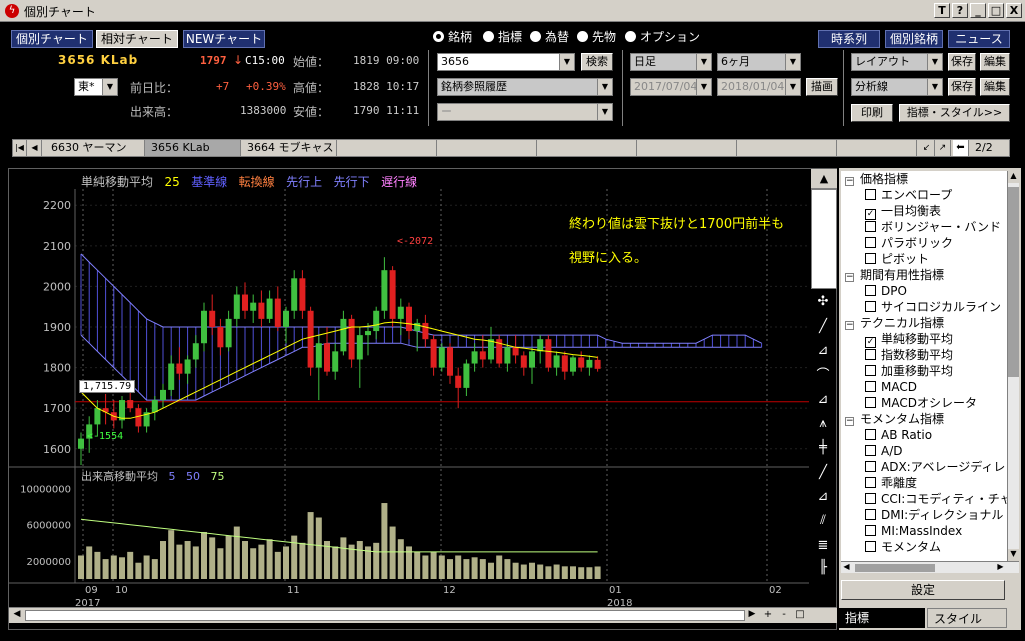 This screenshot has height=641, width=1025. Describe the element at coordinates (525, 112) in the screenshot. I see `sub-select: ー ▼` at that location.